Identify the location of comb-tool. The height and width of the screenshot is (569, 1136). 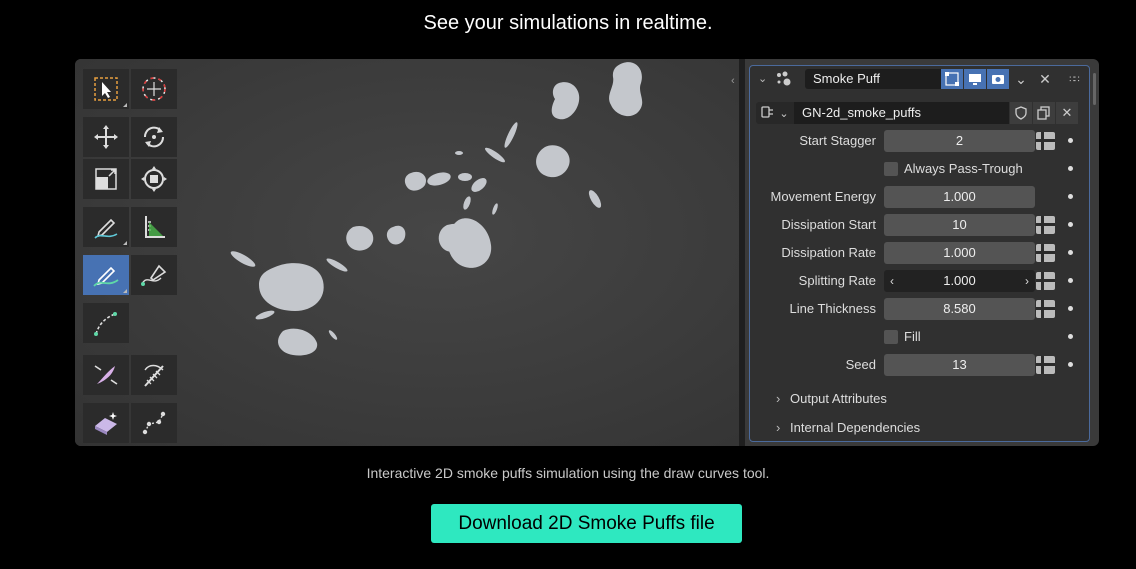
(154, 375).